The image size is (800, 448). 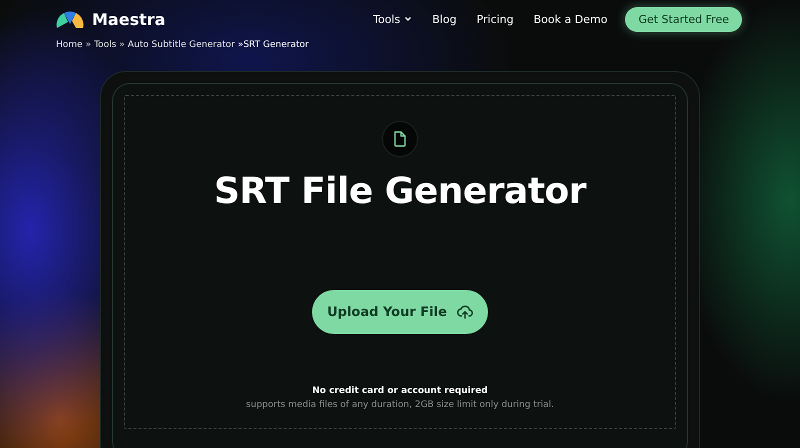 What do you see at coordinates (181, 45) in the screenshot?
I see `breadcrumb-link: Auto Subtitle Generator` at bounding box center [181, 45].